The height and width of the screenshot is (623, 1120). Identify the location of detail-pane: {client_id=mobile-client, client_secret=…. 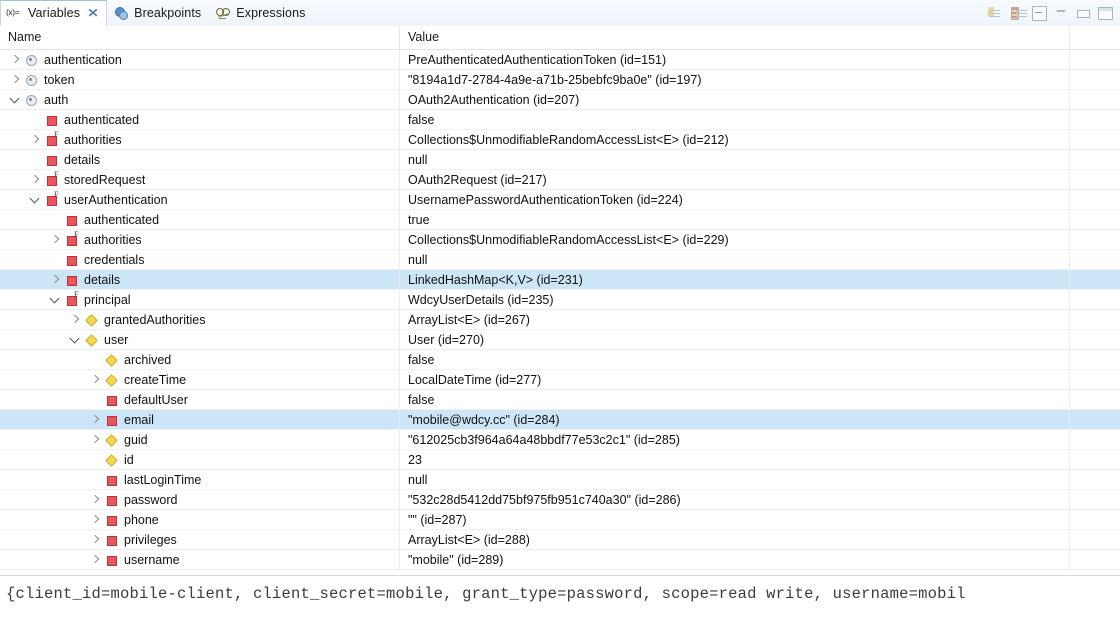
(560, 599).